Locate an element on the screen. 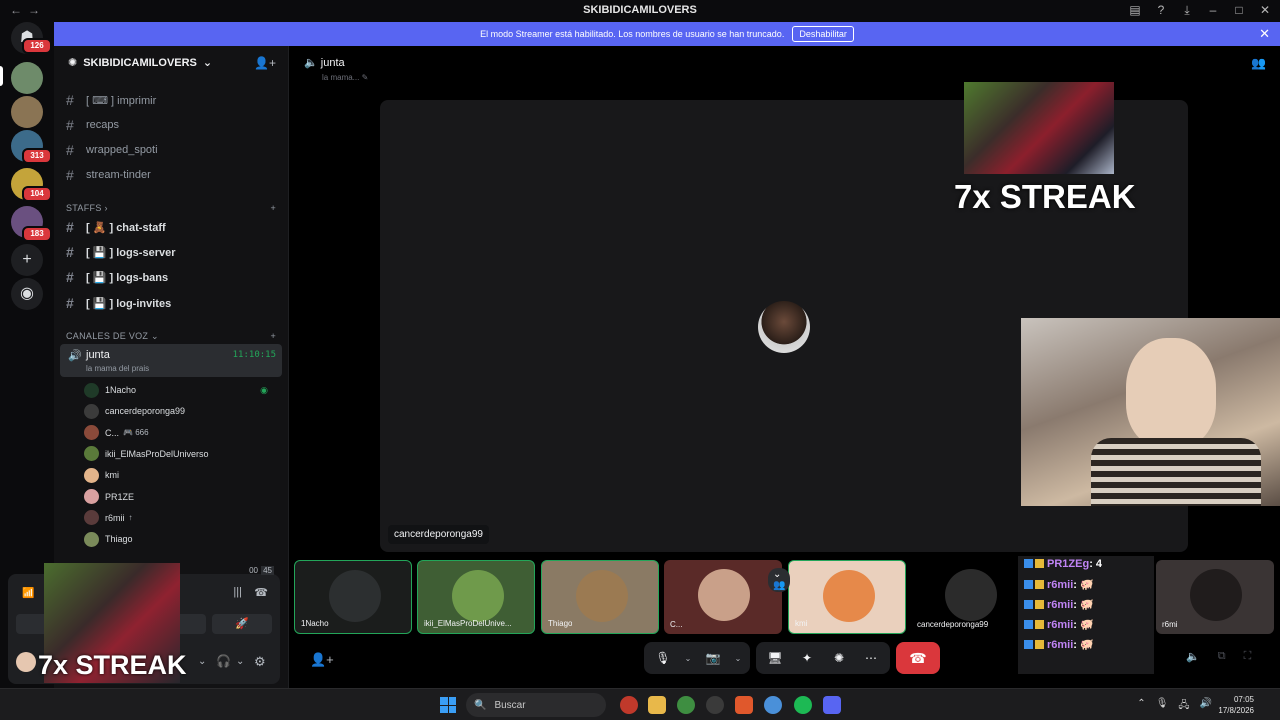 This screenshot has width=1280, height=720. inbox-icon: ▤ is located at coordinates (1135, 10).